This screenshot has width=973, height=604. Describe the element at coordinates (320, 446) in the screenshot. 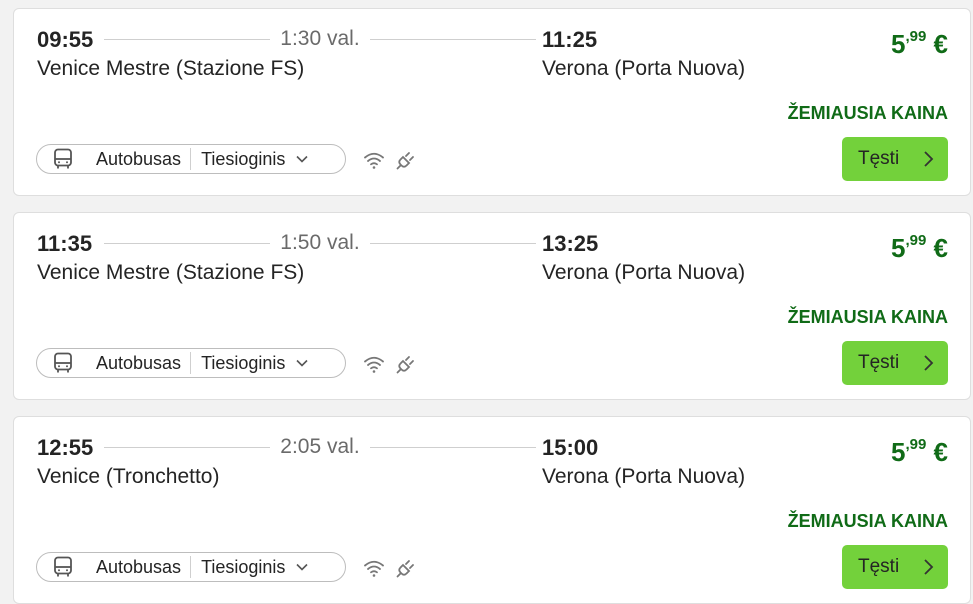

I see `trip-duration: 2:05 val.` at that location.